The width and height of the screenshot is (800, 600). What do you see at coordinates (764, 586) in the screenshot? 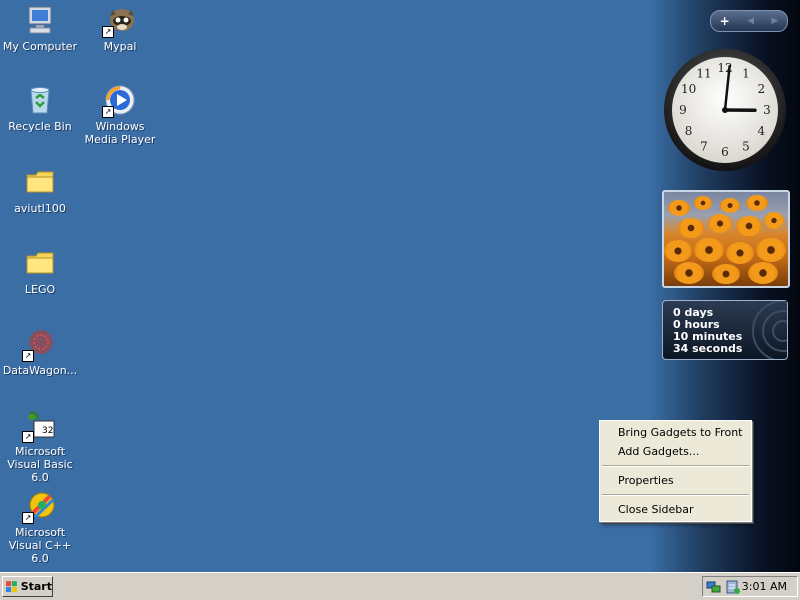
I see `taskbar-clock: 3:01 AM` at bounding box center [764, 586].